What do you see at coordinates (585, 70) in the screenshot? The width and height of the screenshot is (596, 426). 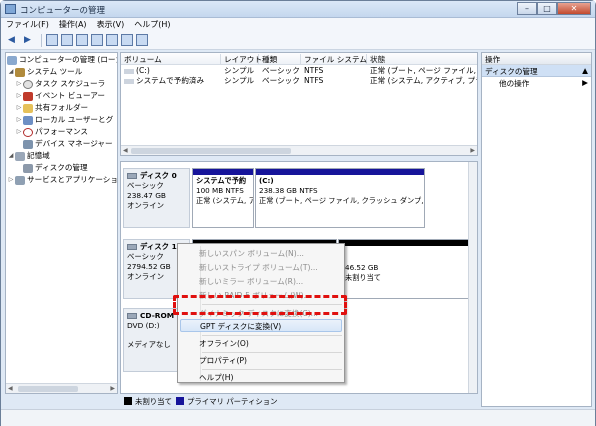 I see `collapse-up-icon: ▲` at bounding box center [585, 70].